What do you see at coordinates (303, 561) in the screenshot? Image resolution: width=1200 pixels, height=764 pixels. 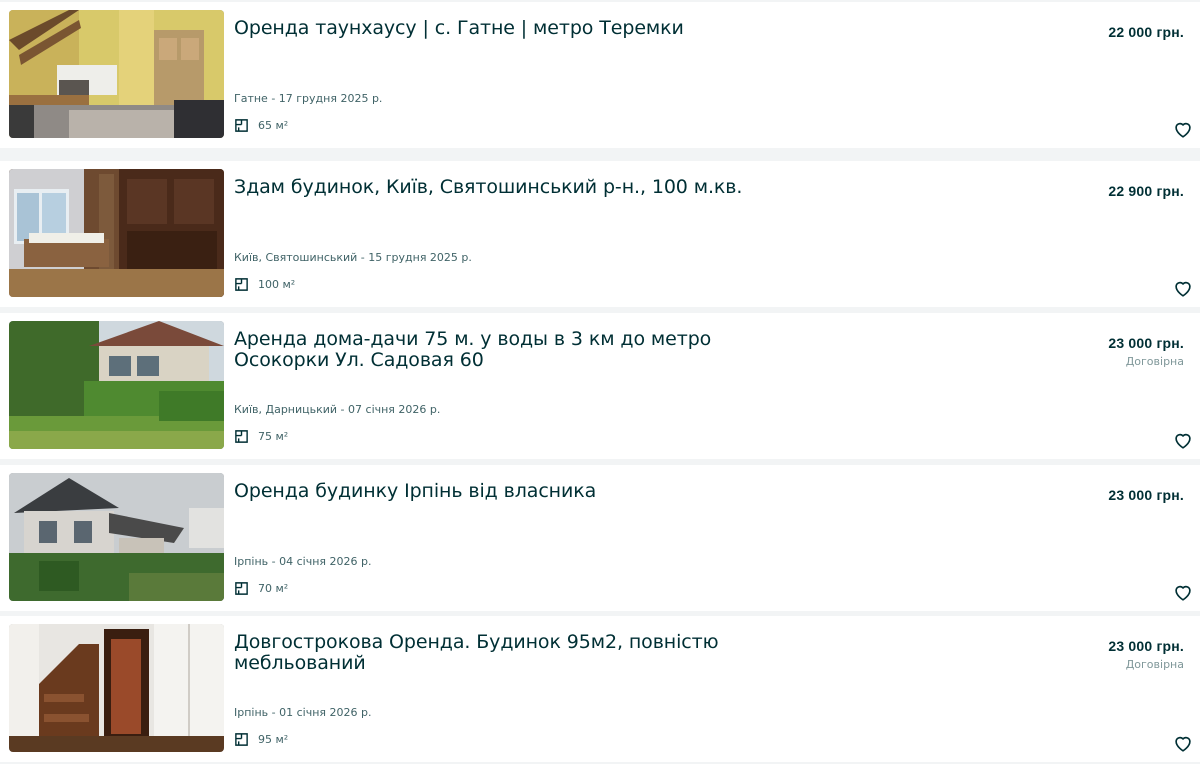 I see `listing-location-date: Ірпінь - 04 січня 2026 р.` at bounding box center [303, 561].